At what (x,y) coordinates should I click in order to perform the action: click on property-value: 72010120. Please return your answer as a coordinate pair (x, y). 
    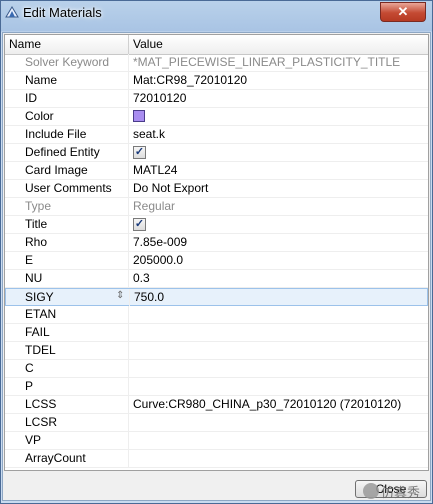
    Looking at the image, I should click on (278, 98).